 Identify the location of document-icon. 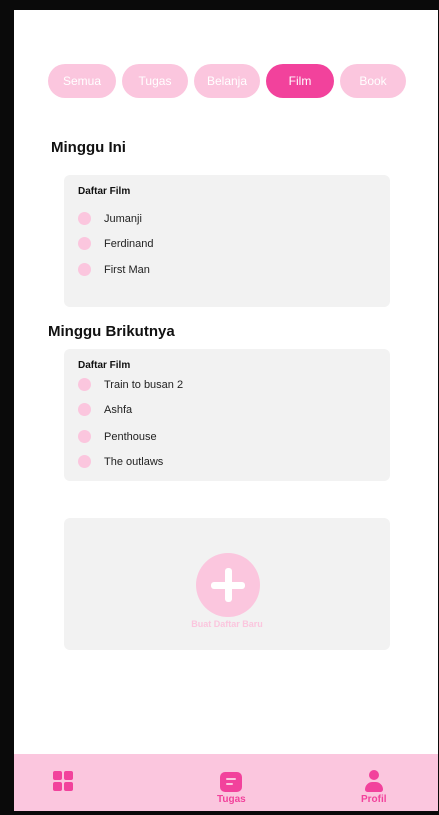
(231, 782).